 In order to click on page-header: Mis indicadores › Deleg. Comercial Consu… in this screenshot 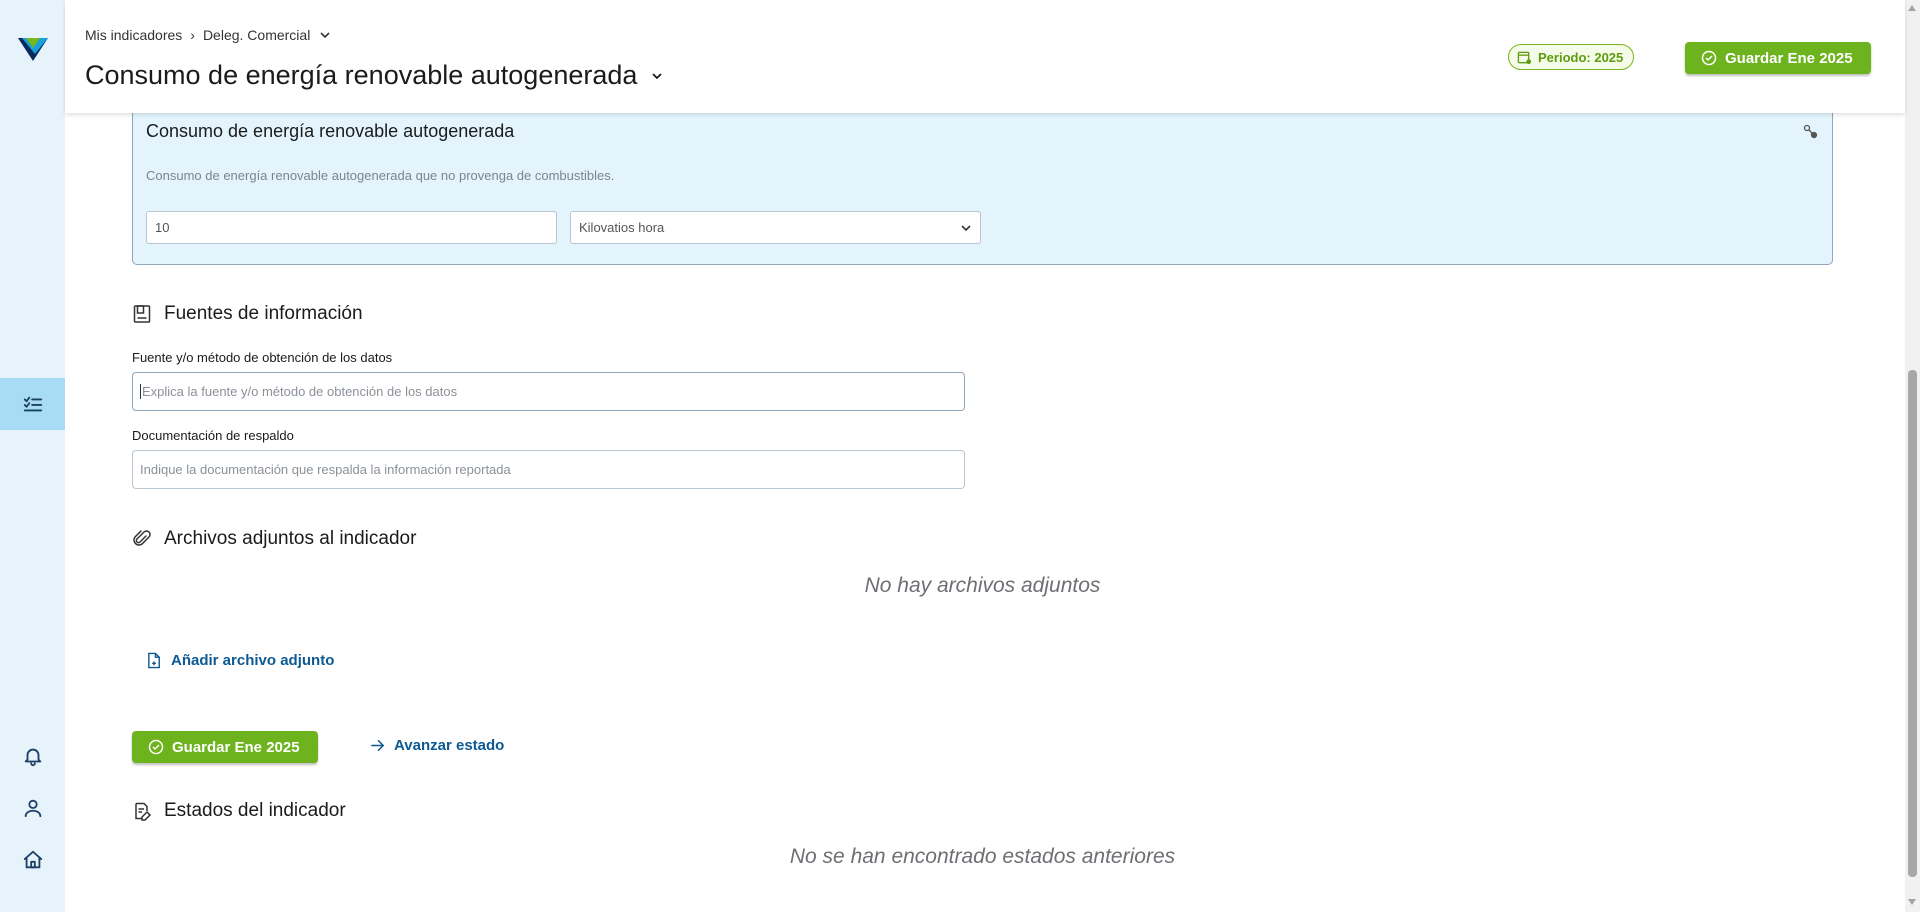, I will do `click(985, 56)`.